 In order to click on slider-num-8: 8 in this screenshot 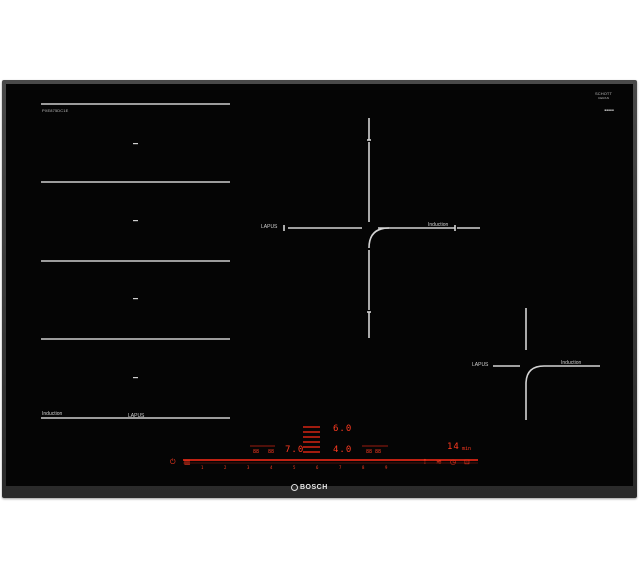, I will do `click(363, 467)`.